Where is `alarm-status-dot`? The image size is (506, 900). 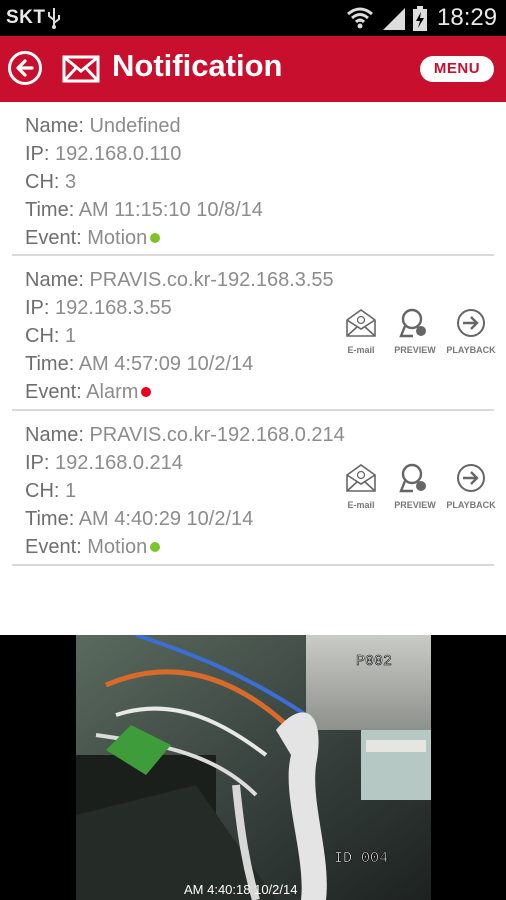
alarm-status-dot is located at coordinates (146, 392).